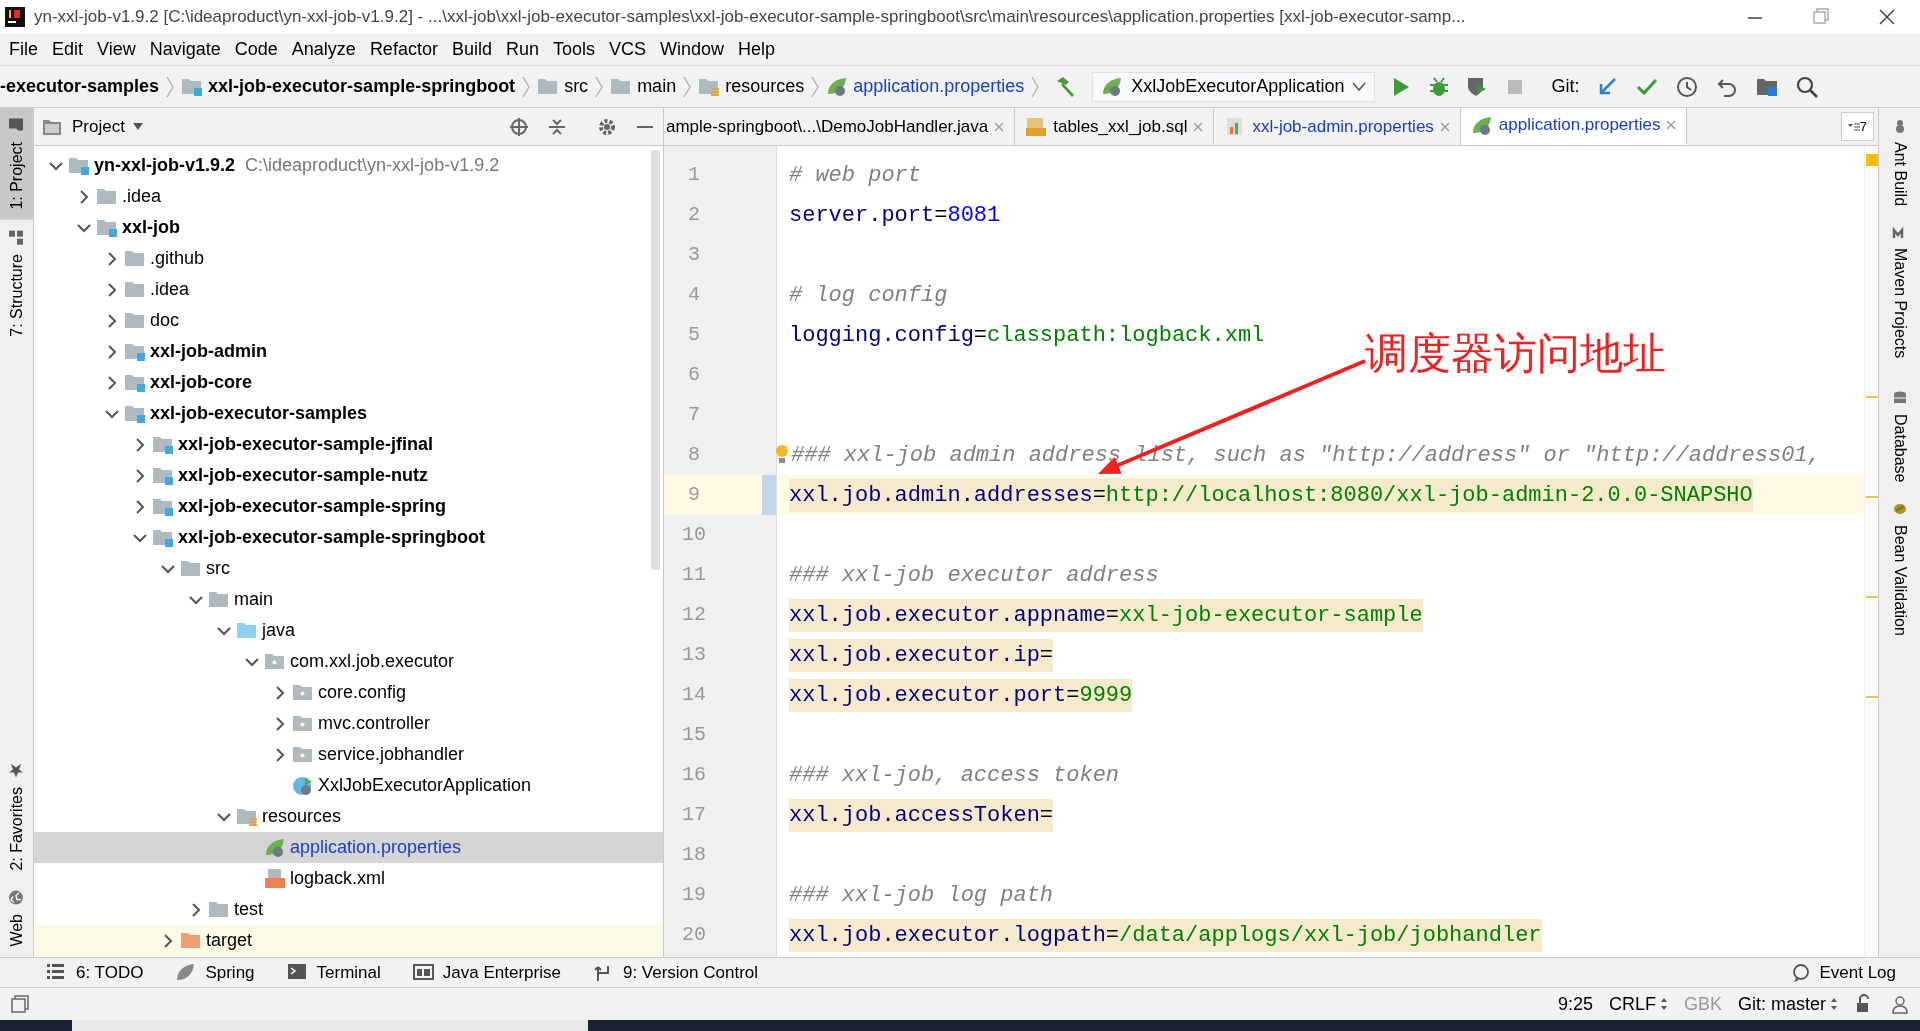 Image resolution: width=1920 pixels, height=1031 pixels. Describe the element at coordinates (348, 816) in the screenshot. I see `tree-item: resources` at that location.